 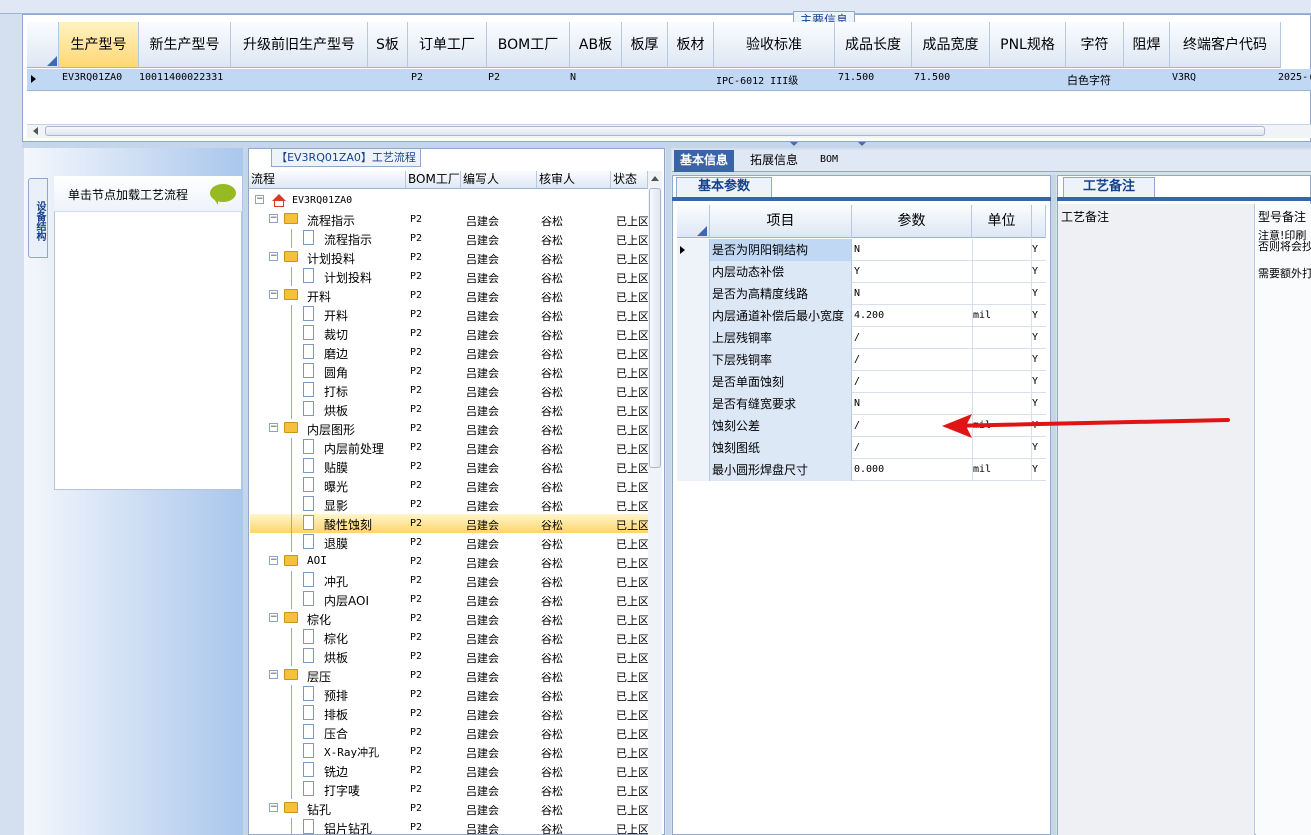 I want to click on cell-length: 71.500, so click(x=856, y=77).